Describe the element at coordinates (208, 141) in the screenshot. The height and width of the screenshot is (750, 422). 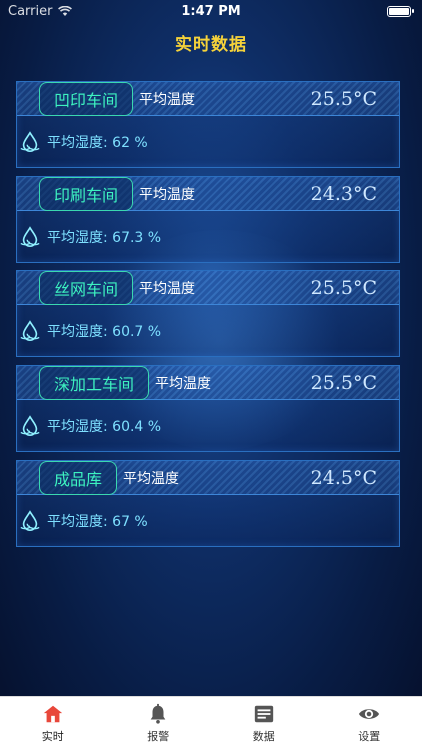
I see `card-body: 平均湿度: 62 %` at that location.